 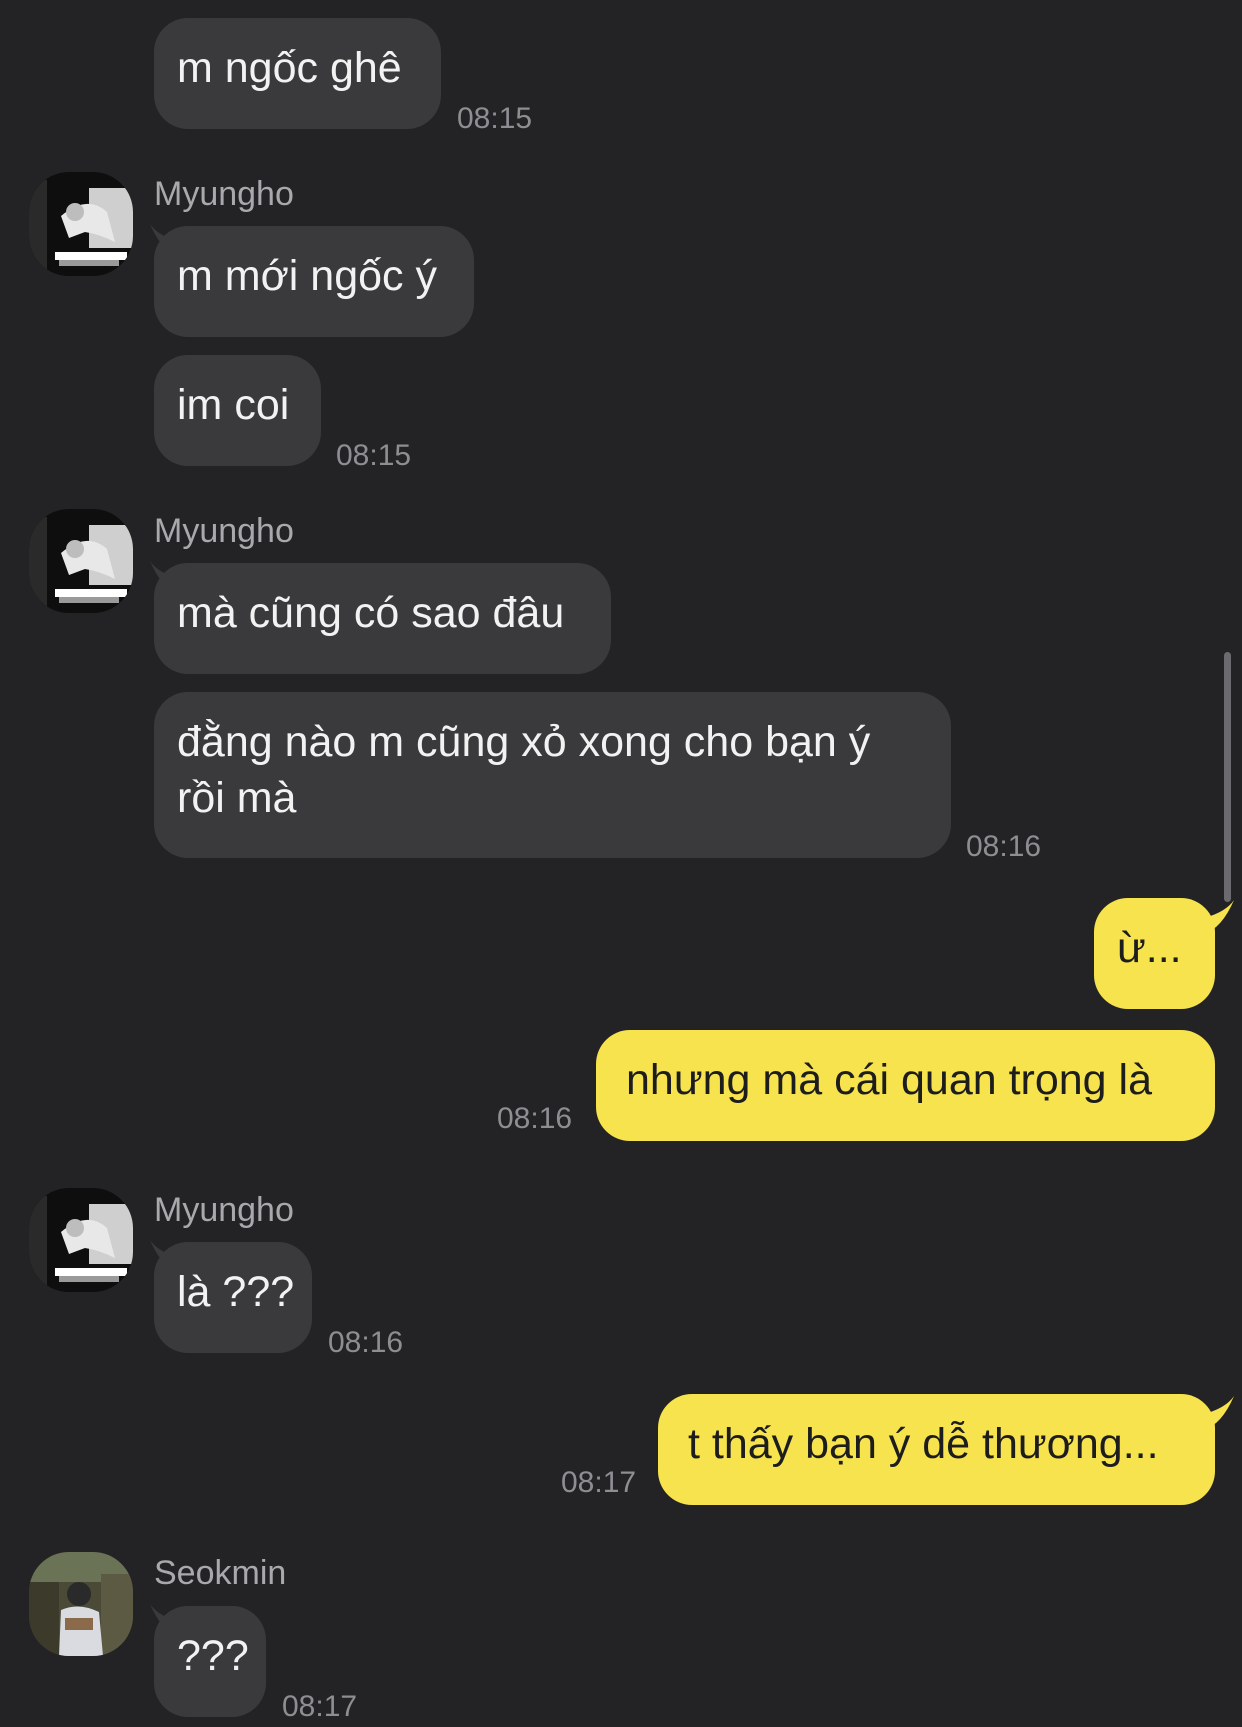 What do you see at coordinates (314, 281) in the screenshot?
I see `message-bubble: m mới ngốc ý` at bounding box center [314, 281].